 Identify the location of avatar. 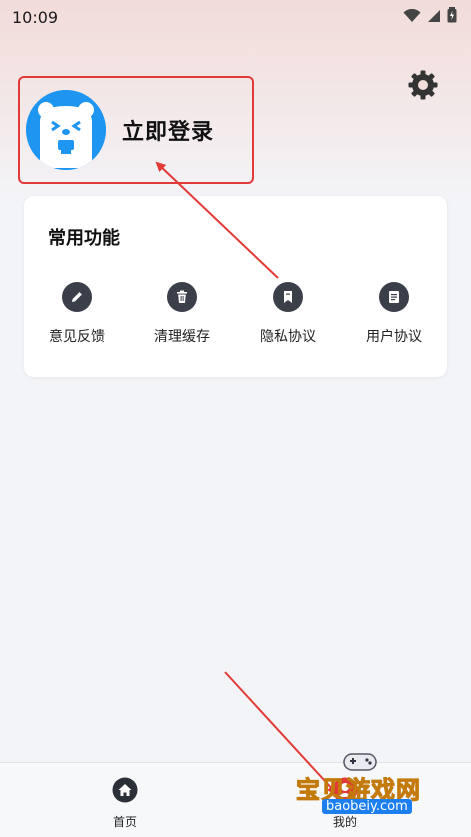
(66, 130).